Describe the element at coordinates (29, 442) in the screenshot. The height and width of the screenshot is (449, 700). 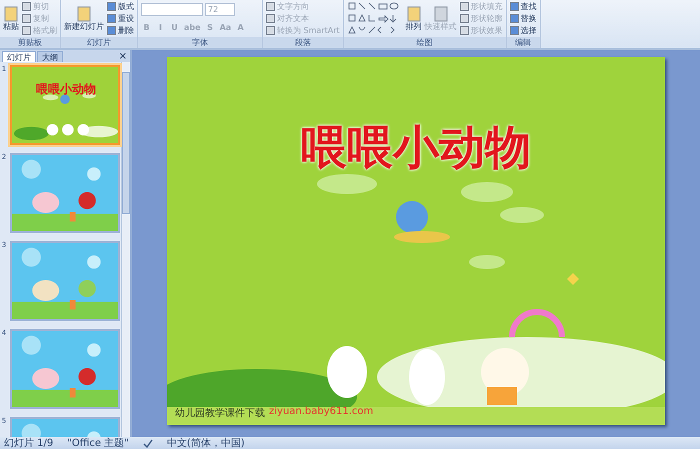
I see `slide-counter: 幻灯片 1/9` at that location.